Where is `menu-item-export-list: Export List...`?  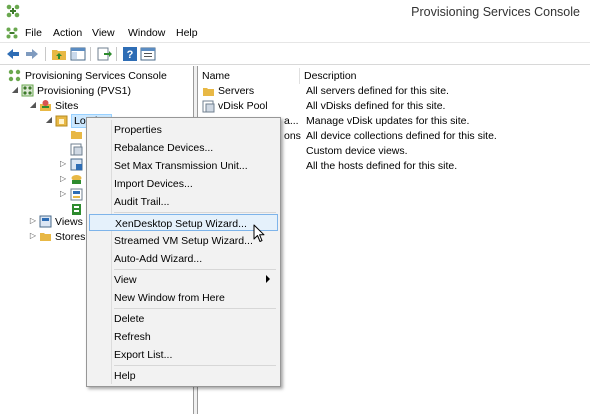
menu-item-export-list: Export List... is located at coordinates (183, 354).